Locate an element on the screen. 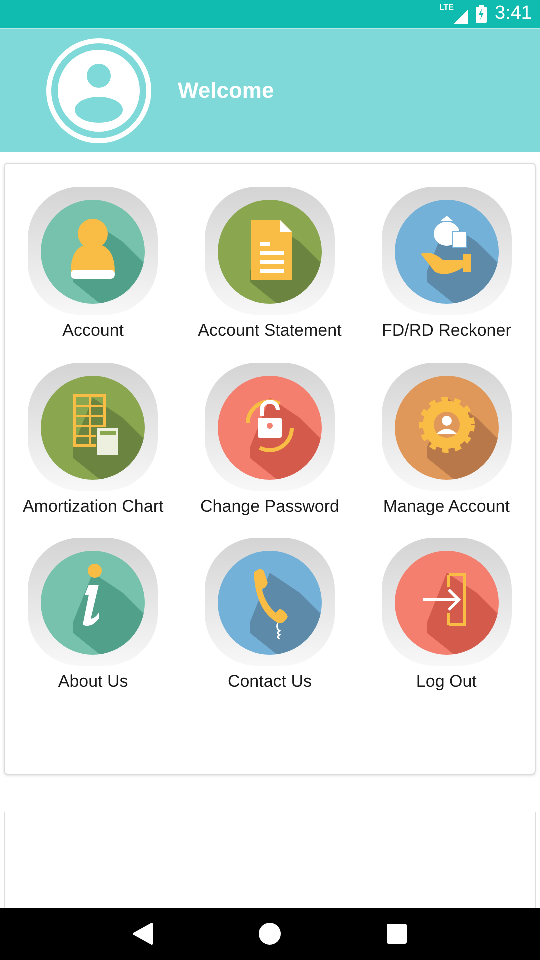  menu-button: FD/RD Reckoner is located at coordinates (446, 265).